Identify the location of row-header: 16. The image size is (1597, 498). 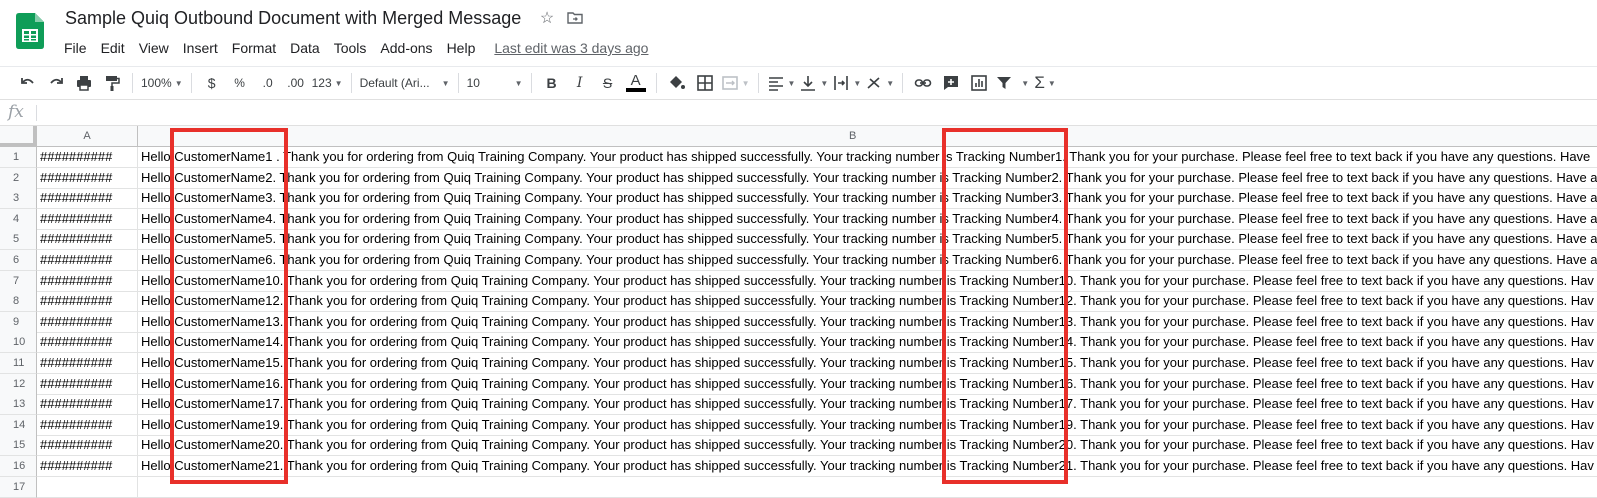
(18, 466).